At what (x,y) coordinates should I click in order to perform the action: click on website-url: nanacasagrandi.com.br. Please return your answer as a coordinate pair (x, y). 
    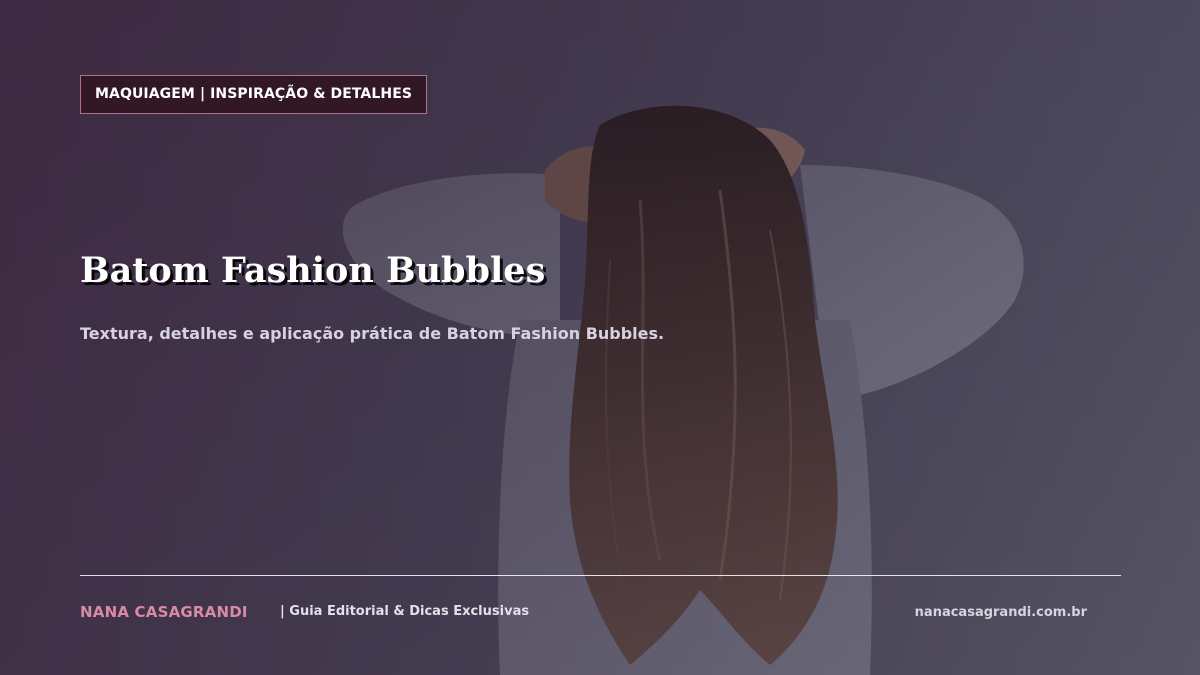
    Looking at the image, I should click on (1000, 612).